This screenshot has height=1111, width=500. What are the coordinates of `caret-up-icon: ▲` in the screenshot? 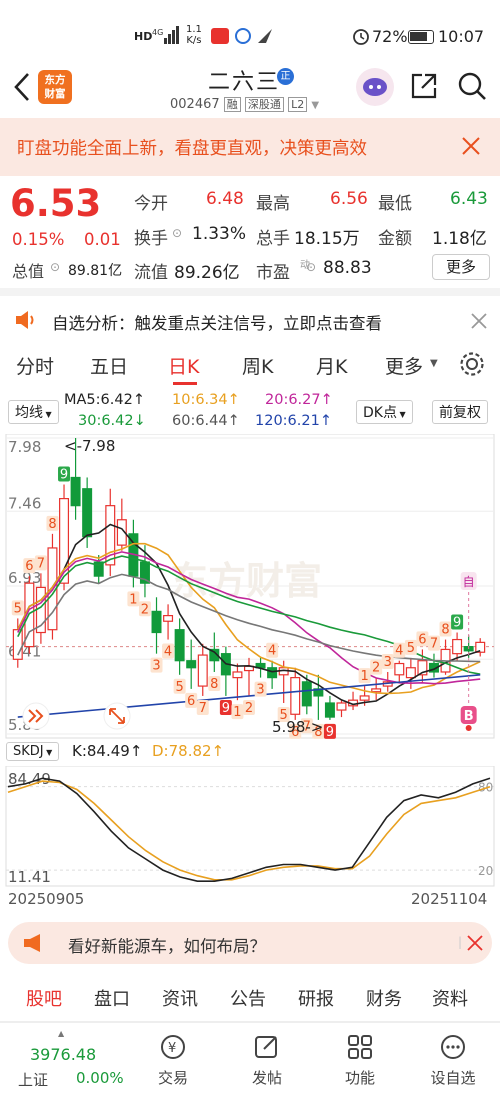 It's located at (61, 1033).